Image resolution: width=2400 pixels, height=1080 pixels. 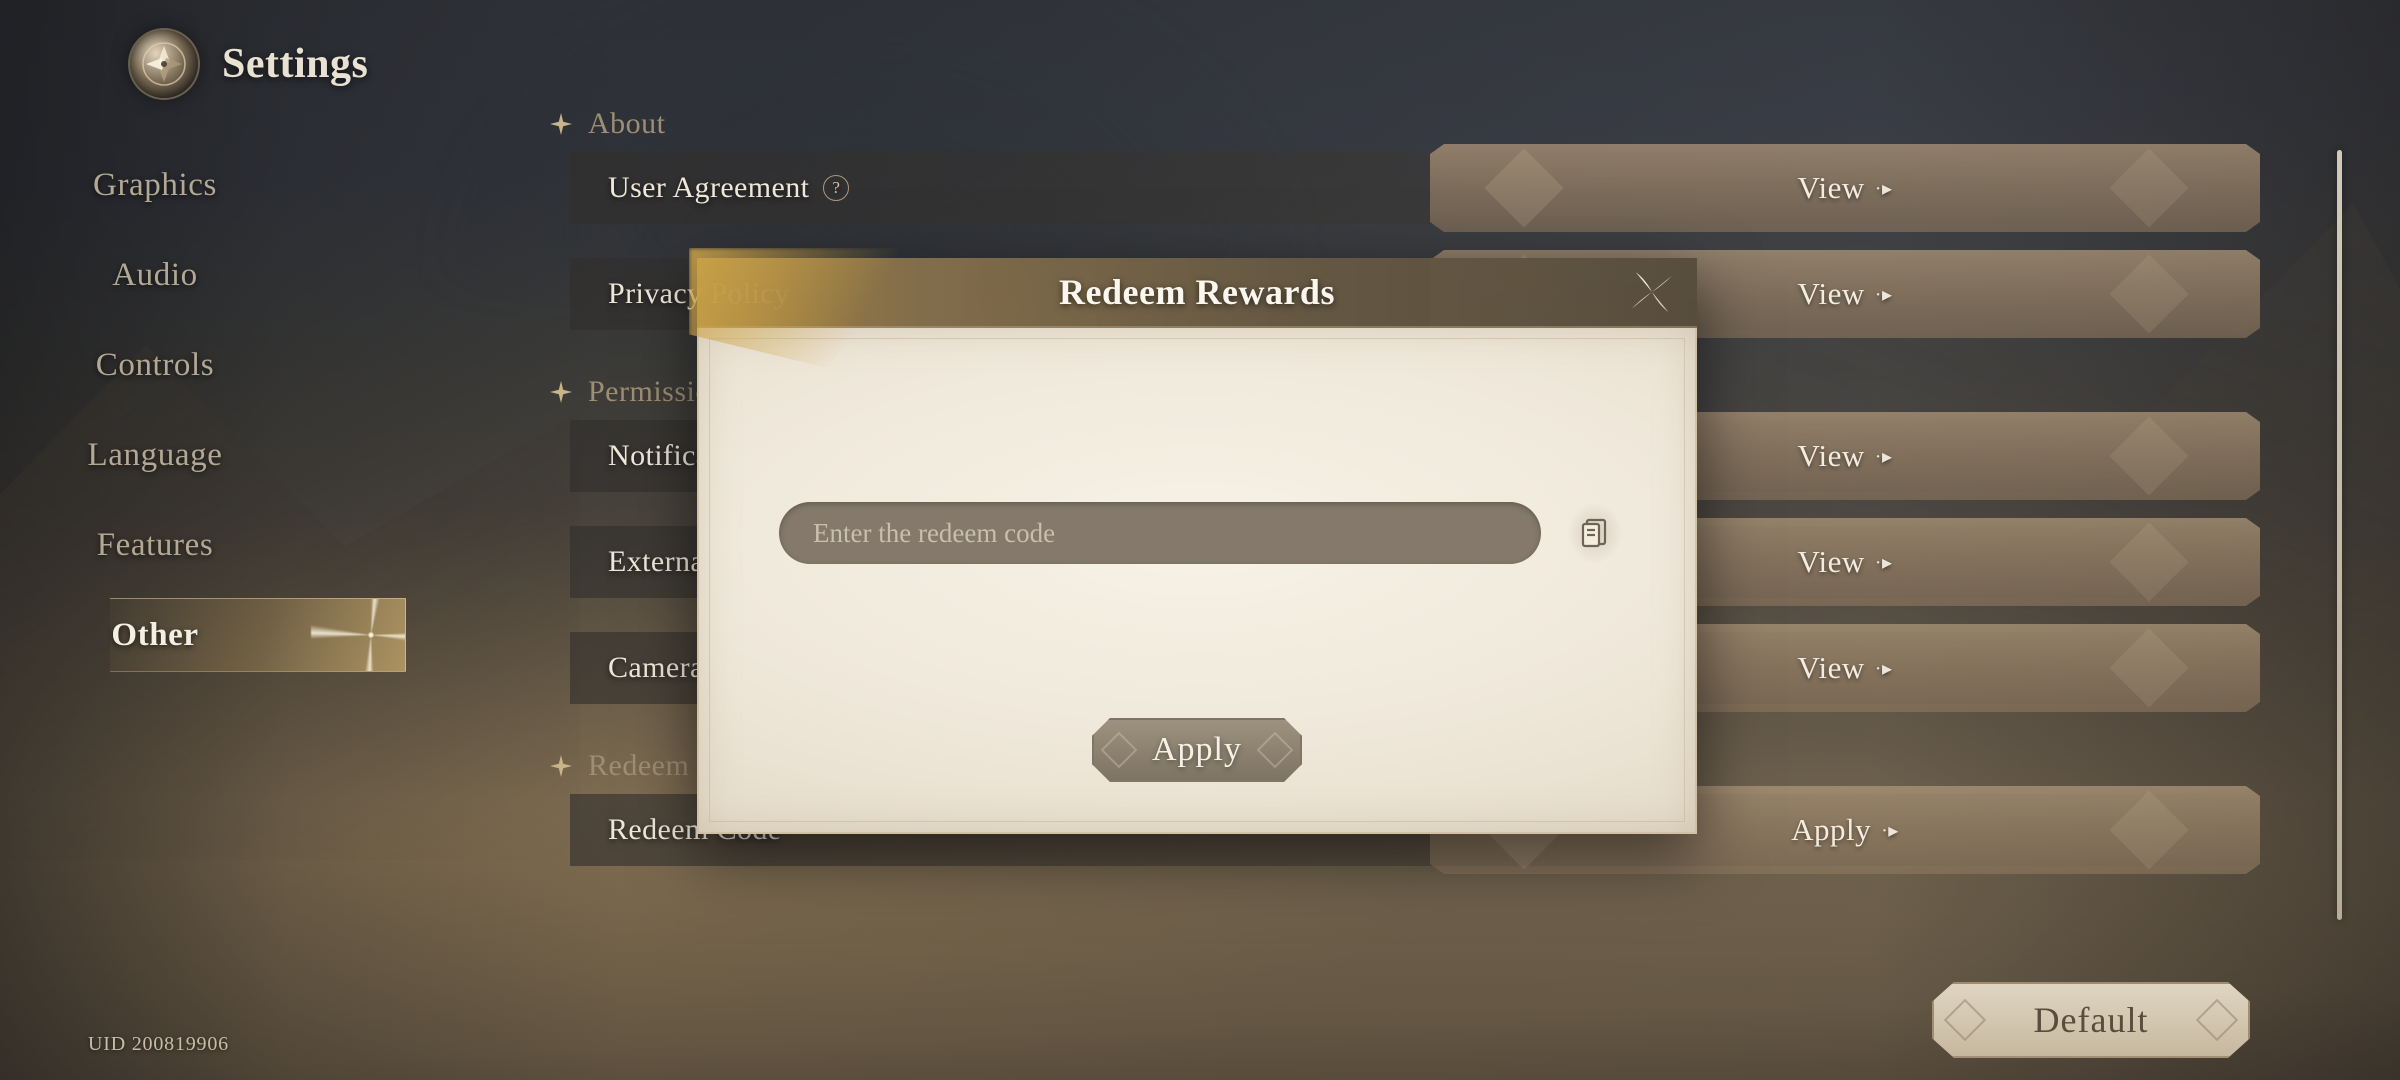 I want to click on settings-row-label-wrap: User Agreement?, so click(x=695, y=188).